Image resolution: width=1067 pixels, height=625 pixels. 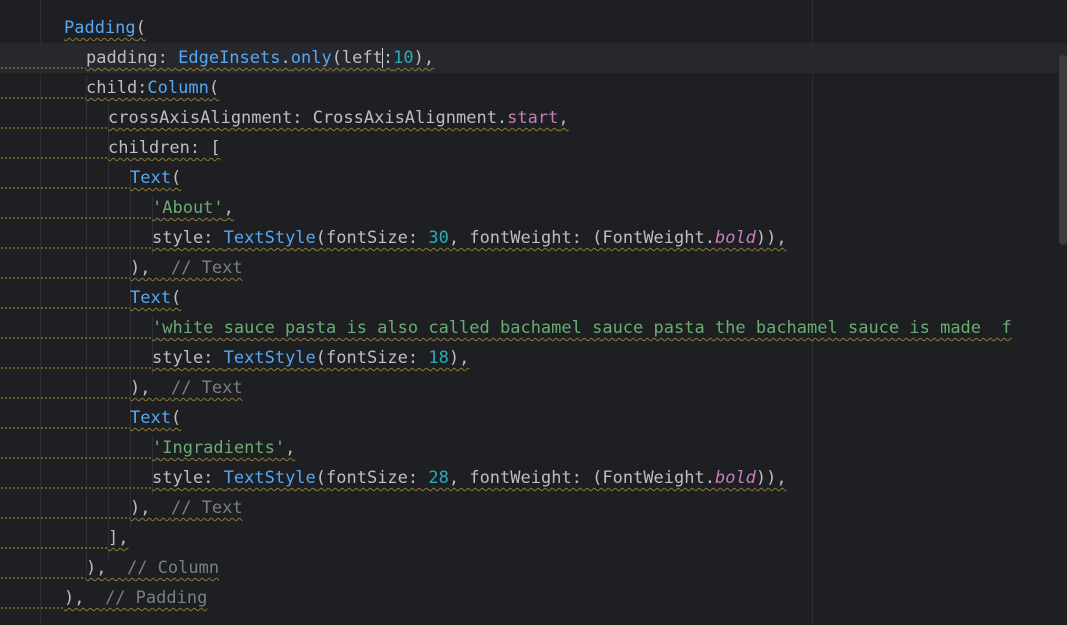 I want to click on code-text: child:Column(, so click(x=152, y=88).